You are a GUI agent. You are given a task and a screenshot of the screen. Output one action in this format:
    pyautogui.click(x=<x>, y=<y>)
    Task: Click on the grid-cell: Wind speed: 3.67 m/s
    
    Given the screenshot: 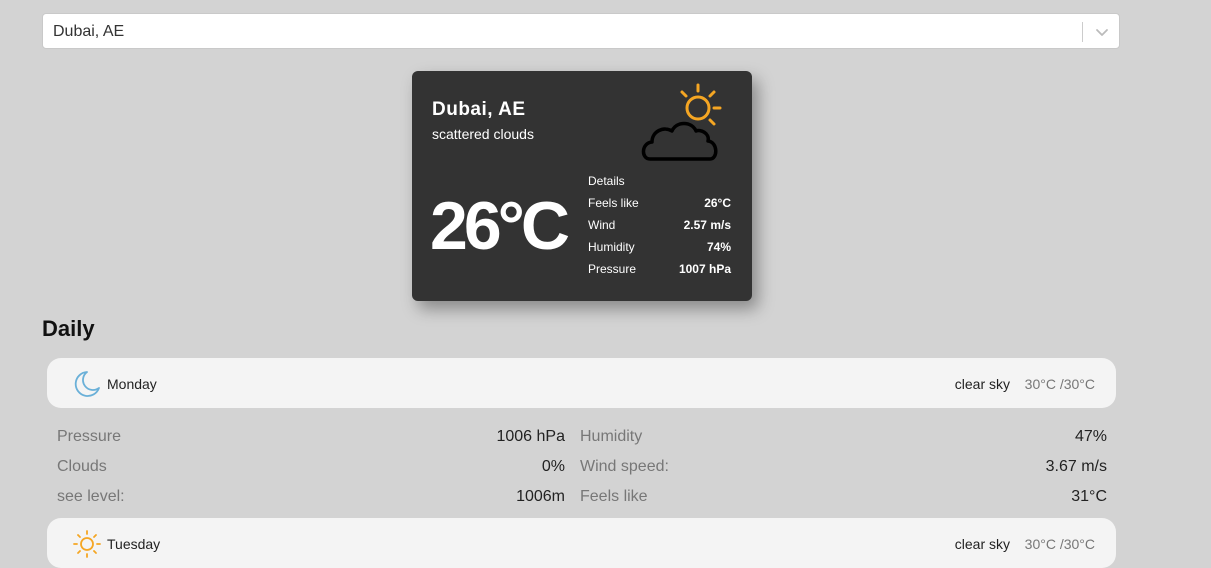 What is the action you would take?
    pyautogui.click(x=843, y=467)
    